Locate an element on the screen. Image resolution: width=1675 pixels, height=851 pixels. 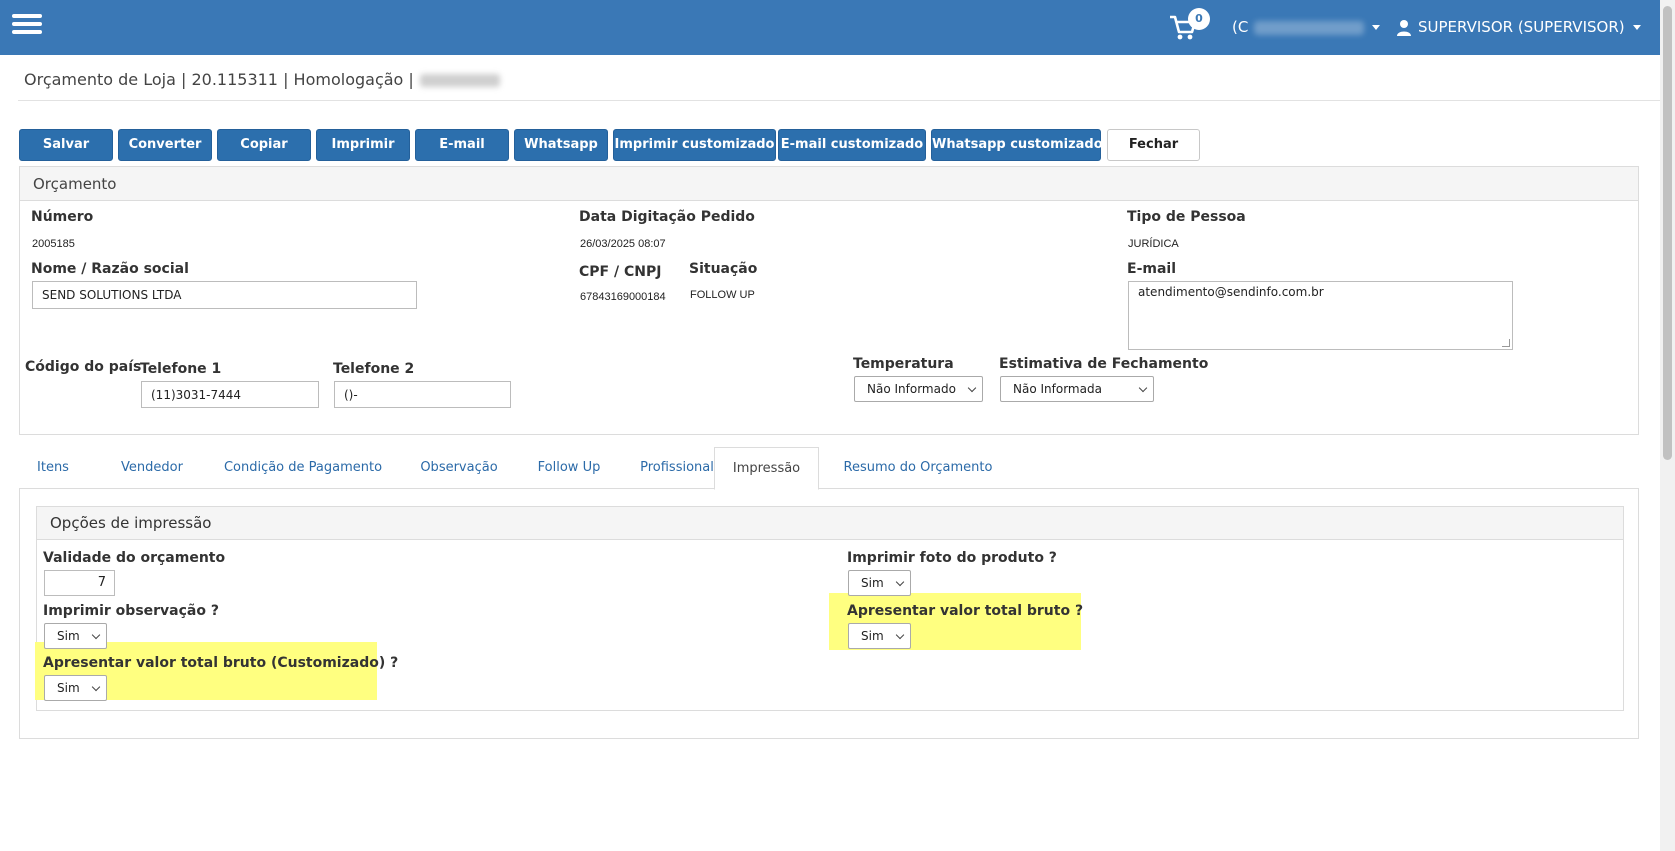
validade-label: Validade do orçamento is located at coordinates (134, 558).